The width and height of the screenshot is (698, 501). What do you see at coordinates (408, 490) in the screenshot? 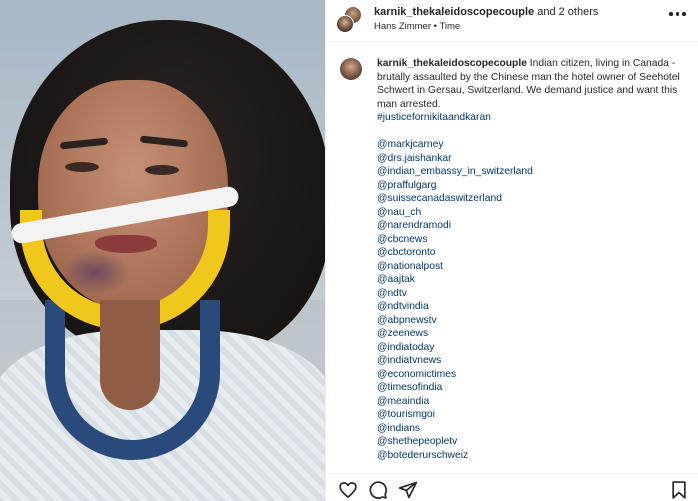
I see `share-icon` at bounding box center [408, 490].